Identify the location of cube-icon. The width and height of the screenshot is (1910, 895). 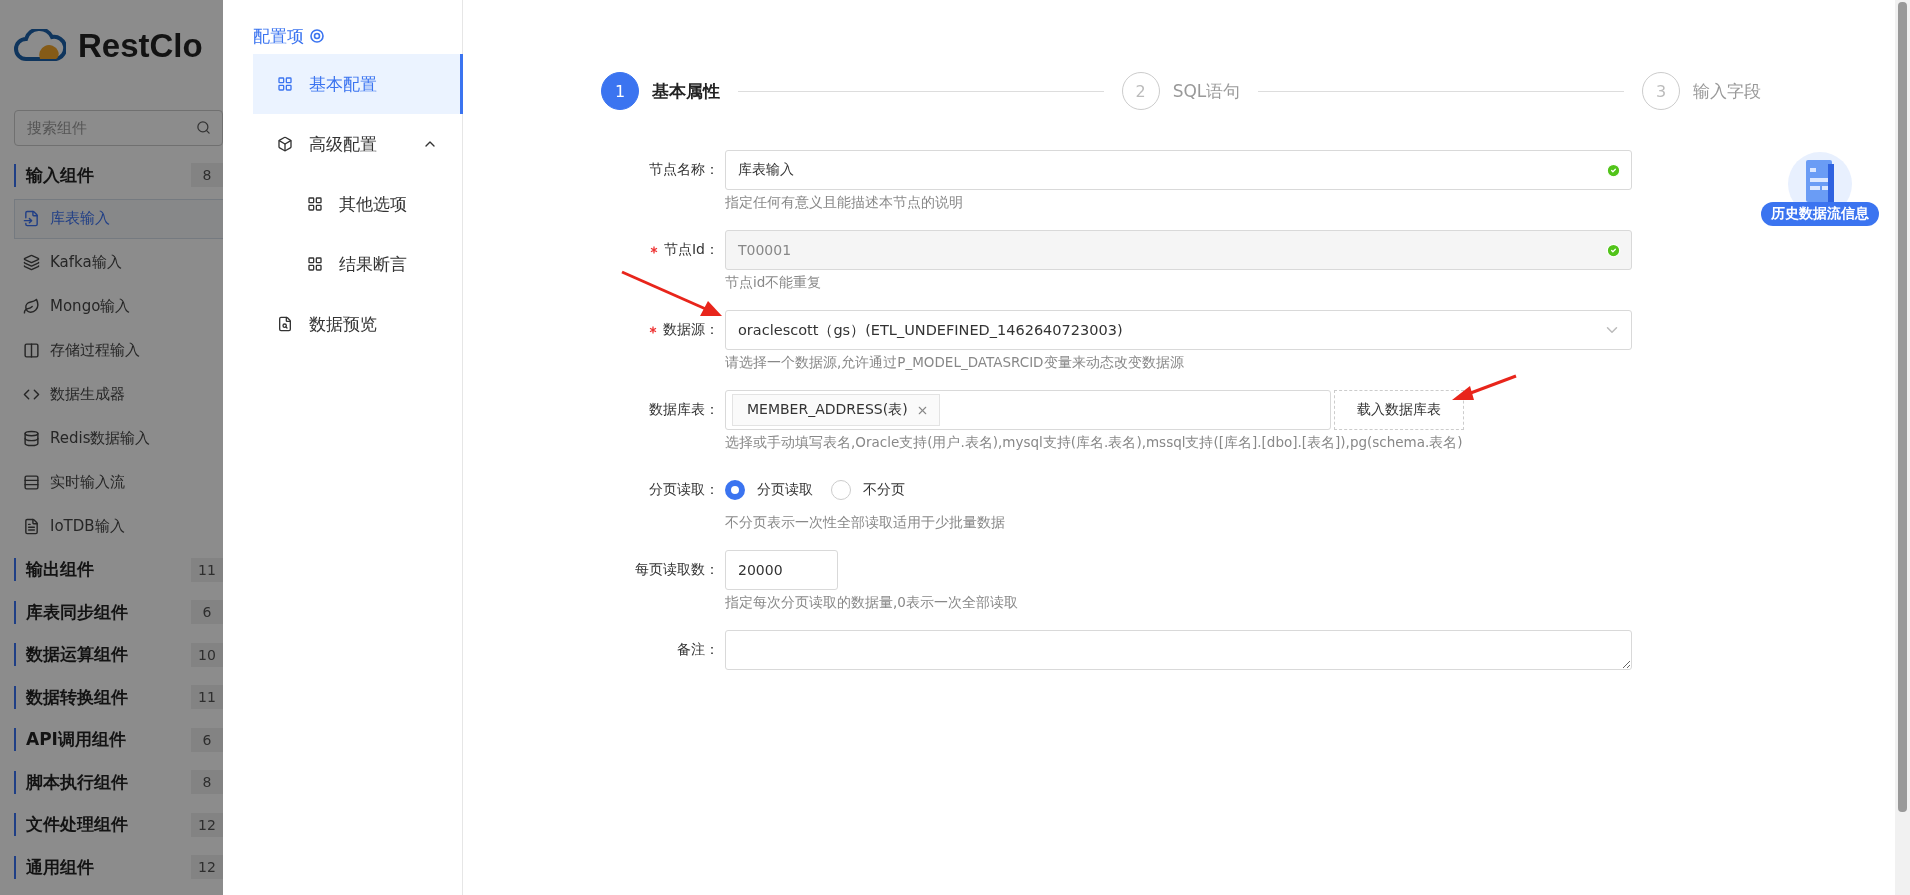
(285, 144).